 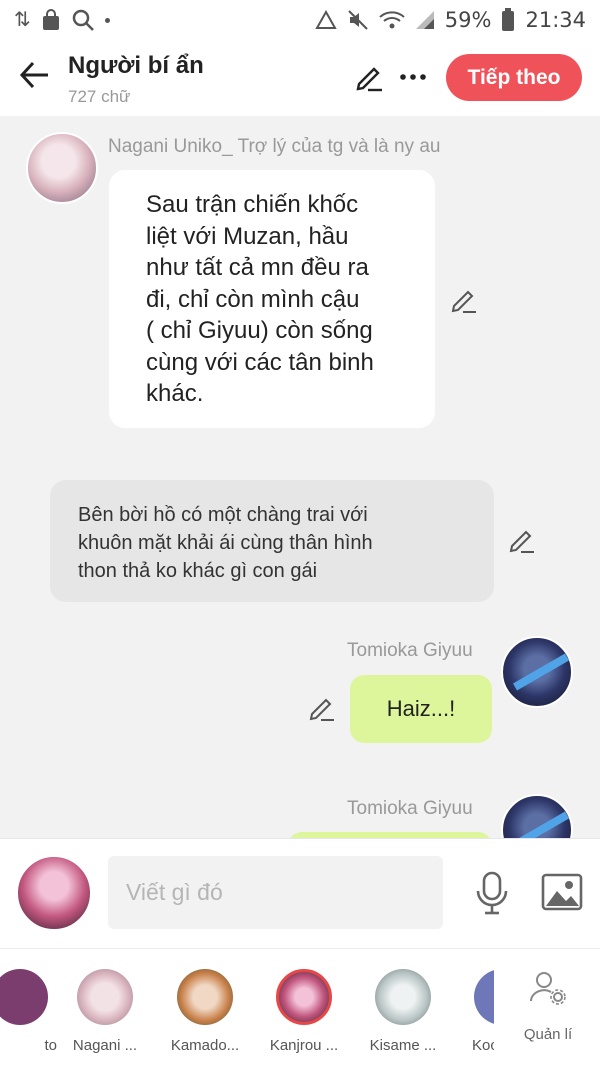 What do you see at coordinates (421, 709) in the screenshot?
I see `self-message-bubble: Haiz...!` at bounding box center [421, 709].